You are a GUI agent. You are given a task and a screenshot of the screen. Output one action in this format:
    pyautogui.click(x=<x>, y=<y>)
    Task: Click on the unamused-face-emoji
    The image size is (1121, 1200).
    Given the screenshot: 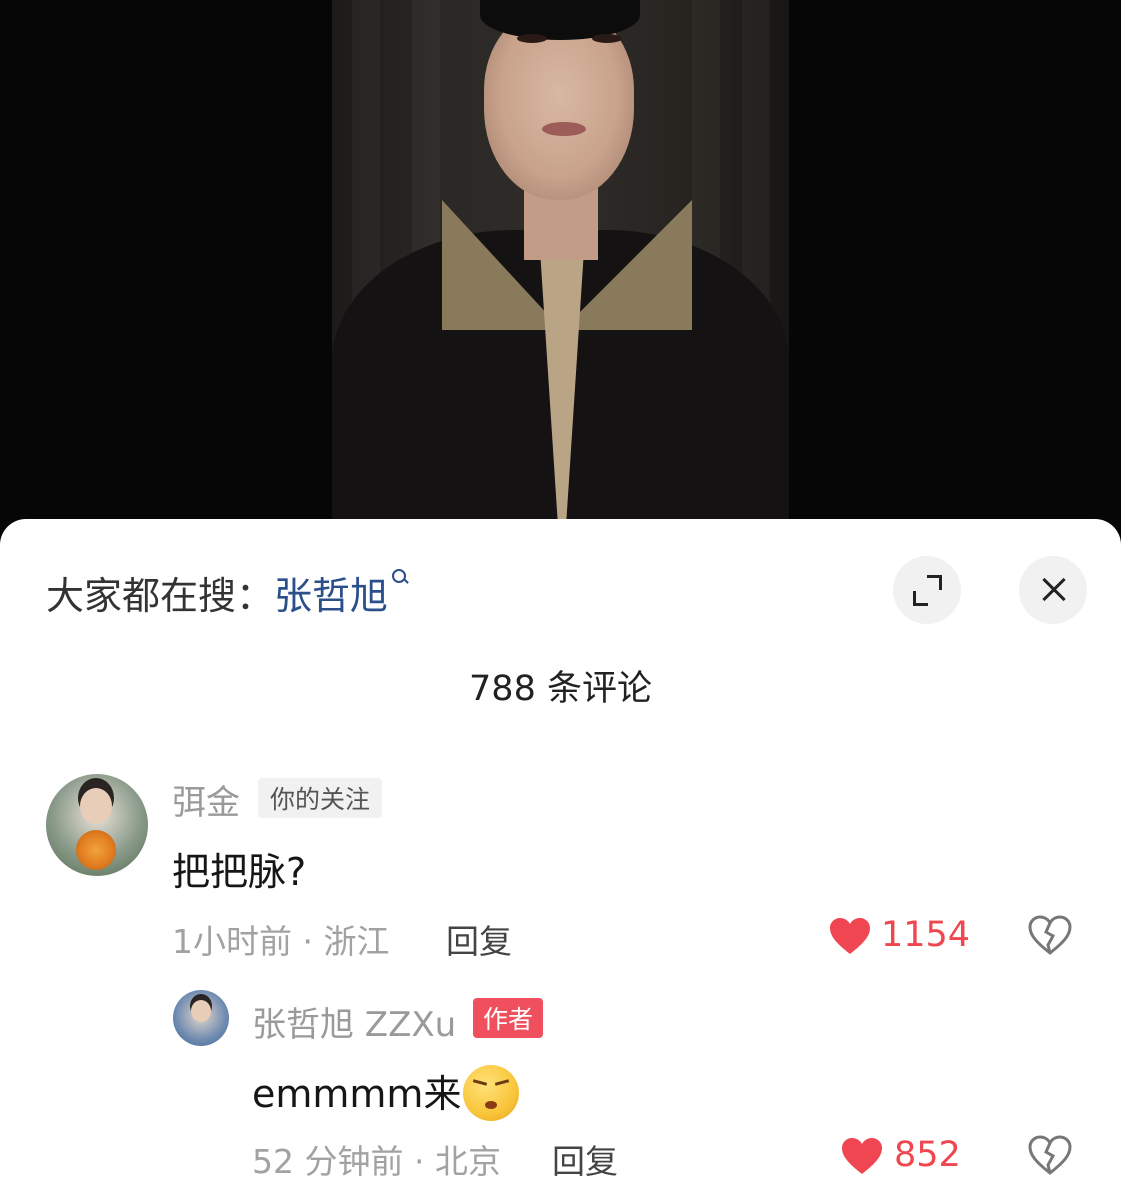 What is the action you would take?
    pyautogui.click(x=491, y=1092)
    